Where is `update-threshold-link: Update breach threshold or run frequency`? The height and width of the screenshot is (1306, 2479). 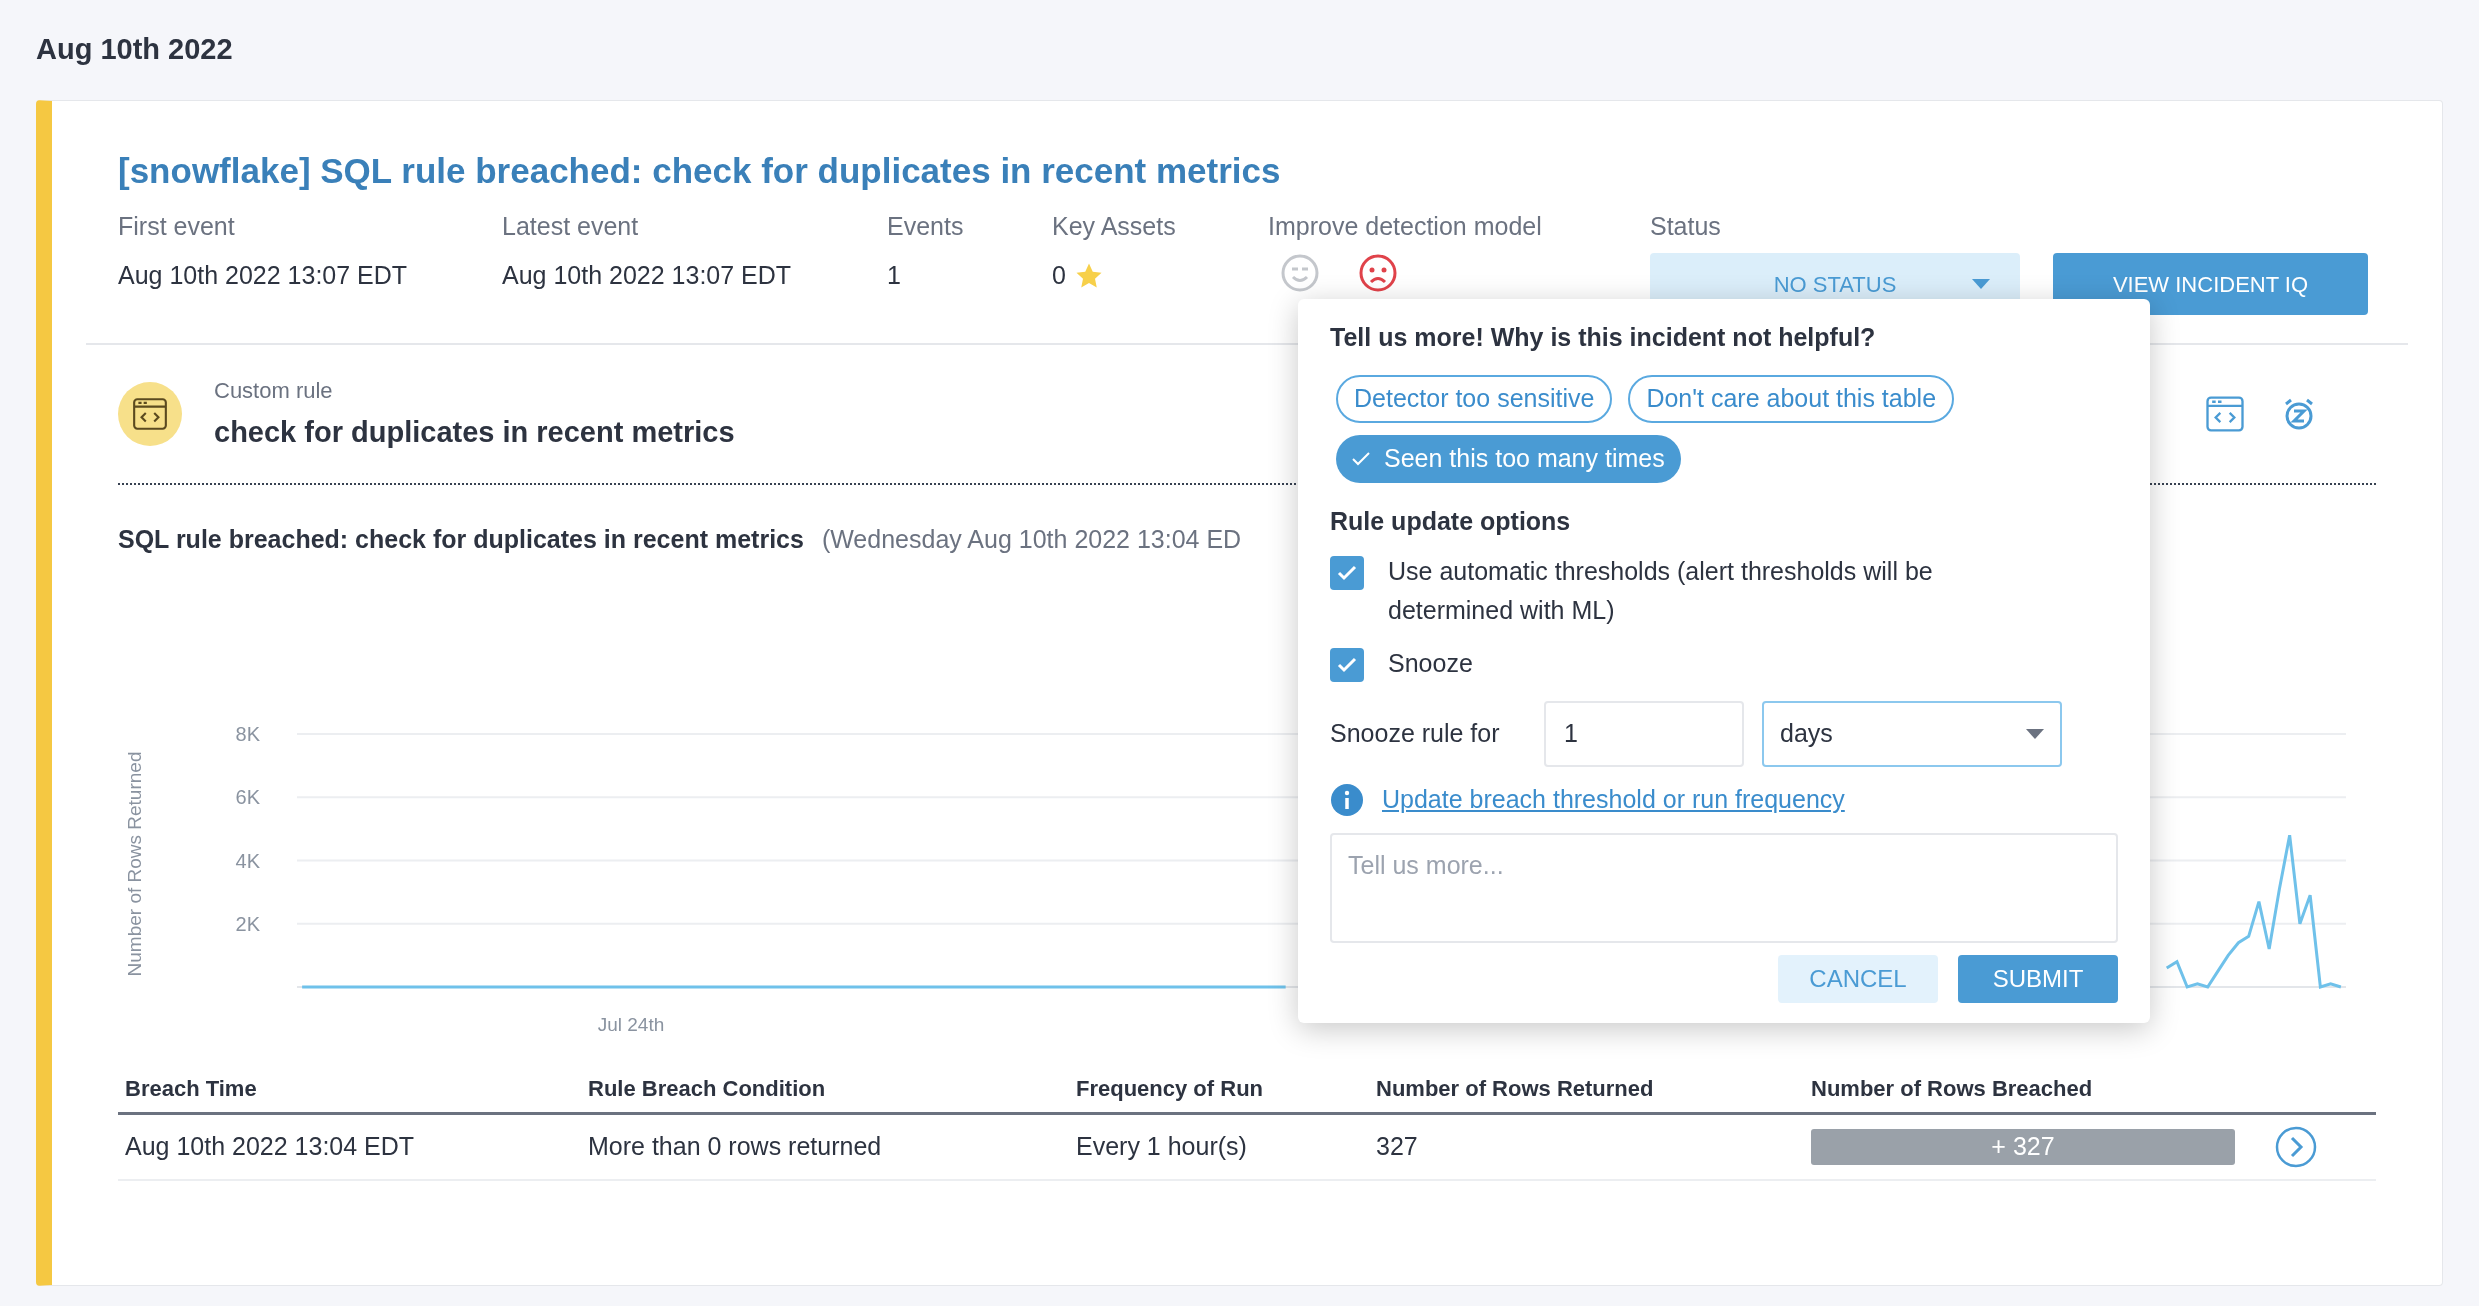
update-threshold-link: Update breach threshold or run frequency is located at coordinates (1613, 800).